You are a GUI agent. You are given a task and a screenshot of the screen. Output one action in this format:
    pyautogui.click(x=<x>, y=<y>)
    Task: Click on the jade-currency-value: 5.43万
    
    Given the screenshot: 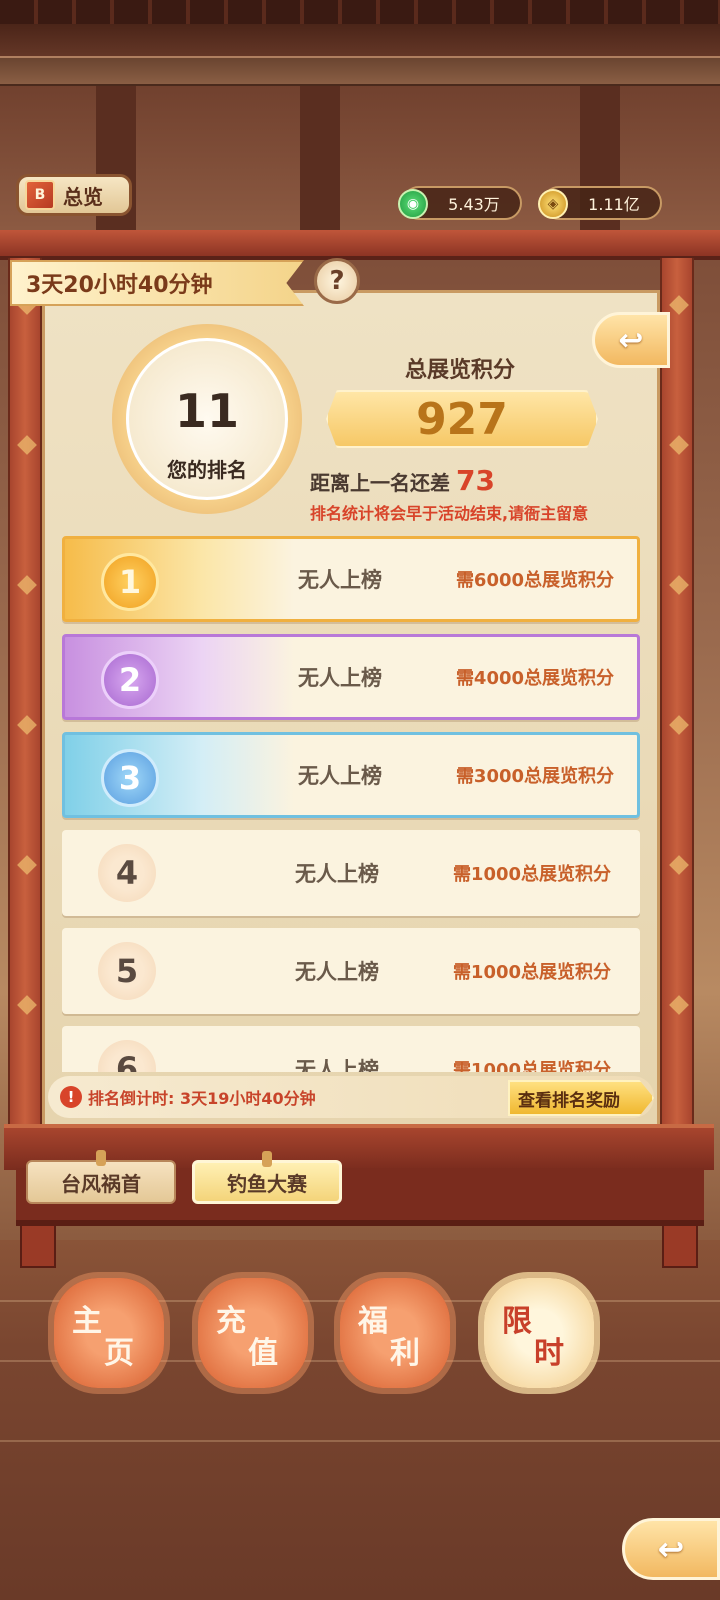 What is the action you would take?
    pyautogui.click(x=474, y=204)
    